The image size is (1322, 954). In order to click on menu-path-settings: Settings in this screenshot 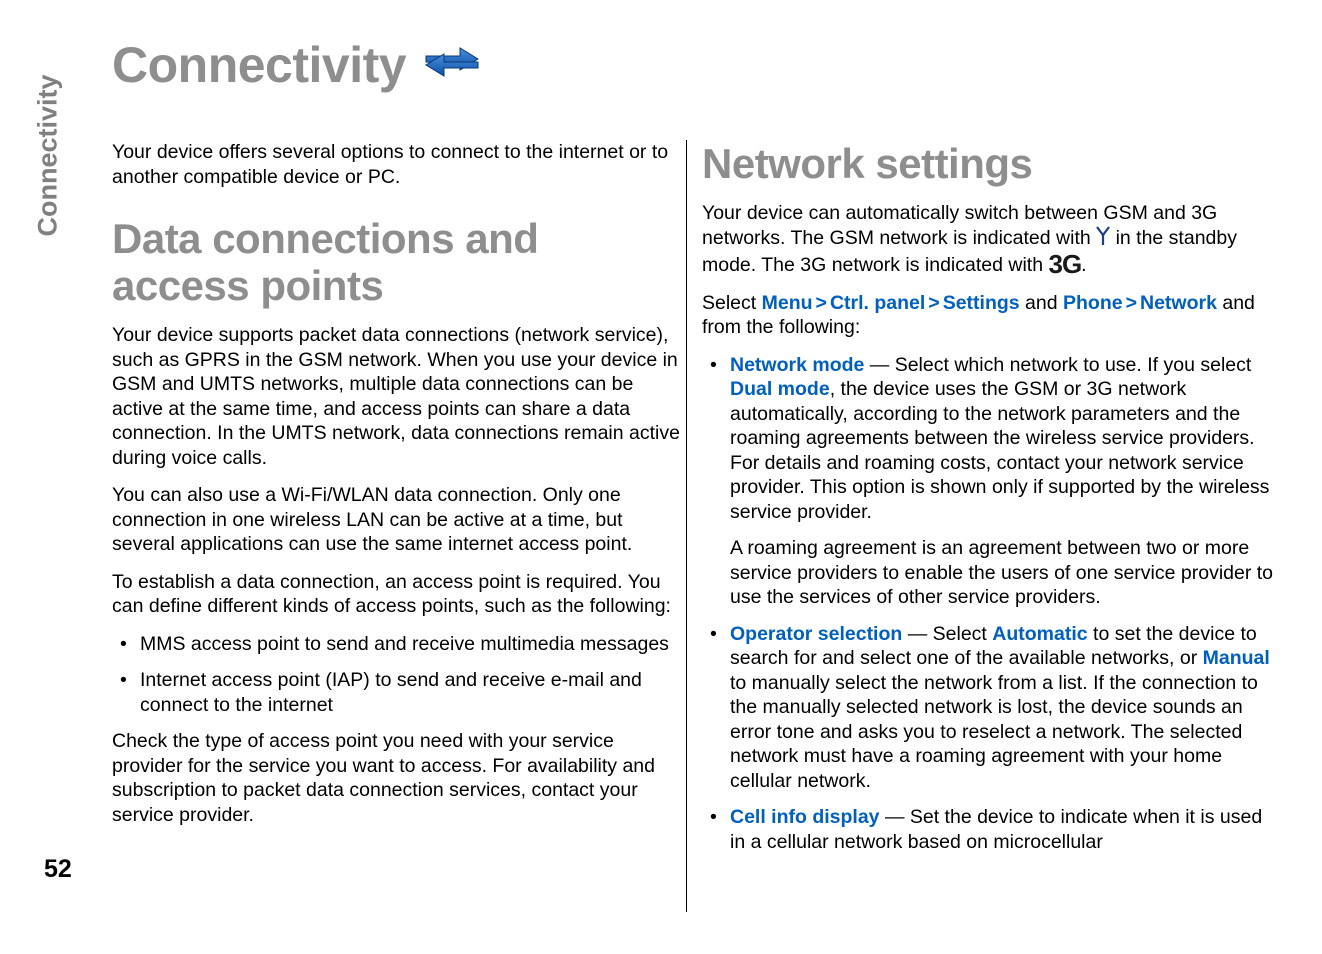, I will do `click(981, 303)`.